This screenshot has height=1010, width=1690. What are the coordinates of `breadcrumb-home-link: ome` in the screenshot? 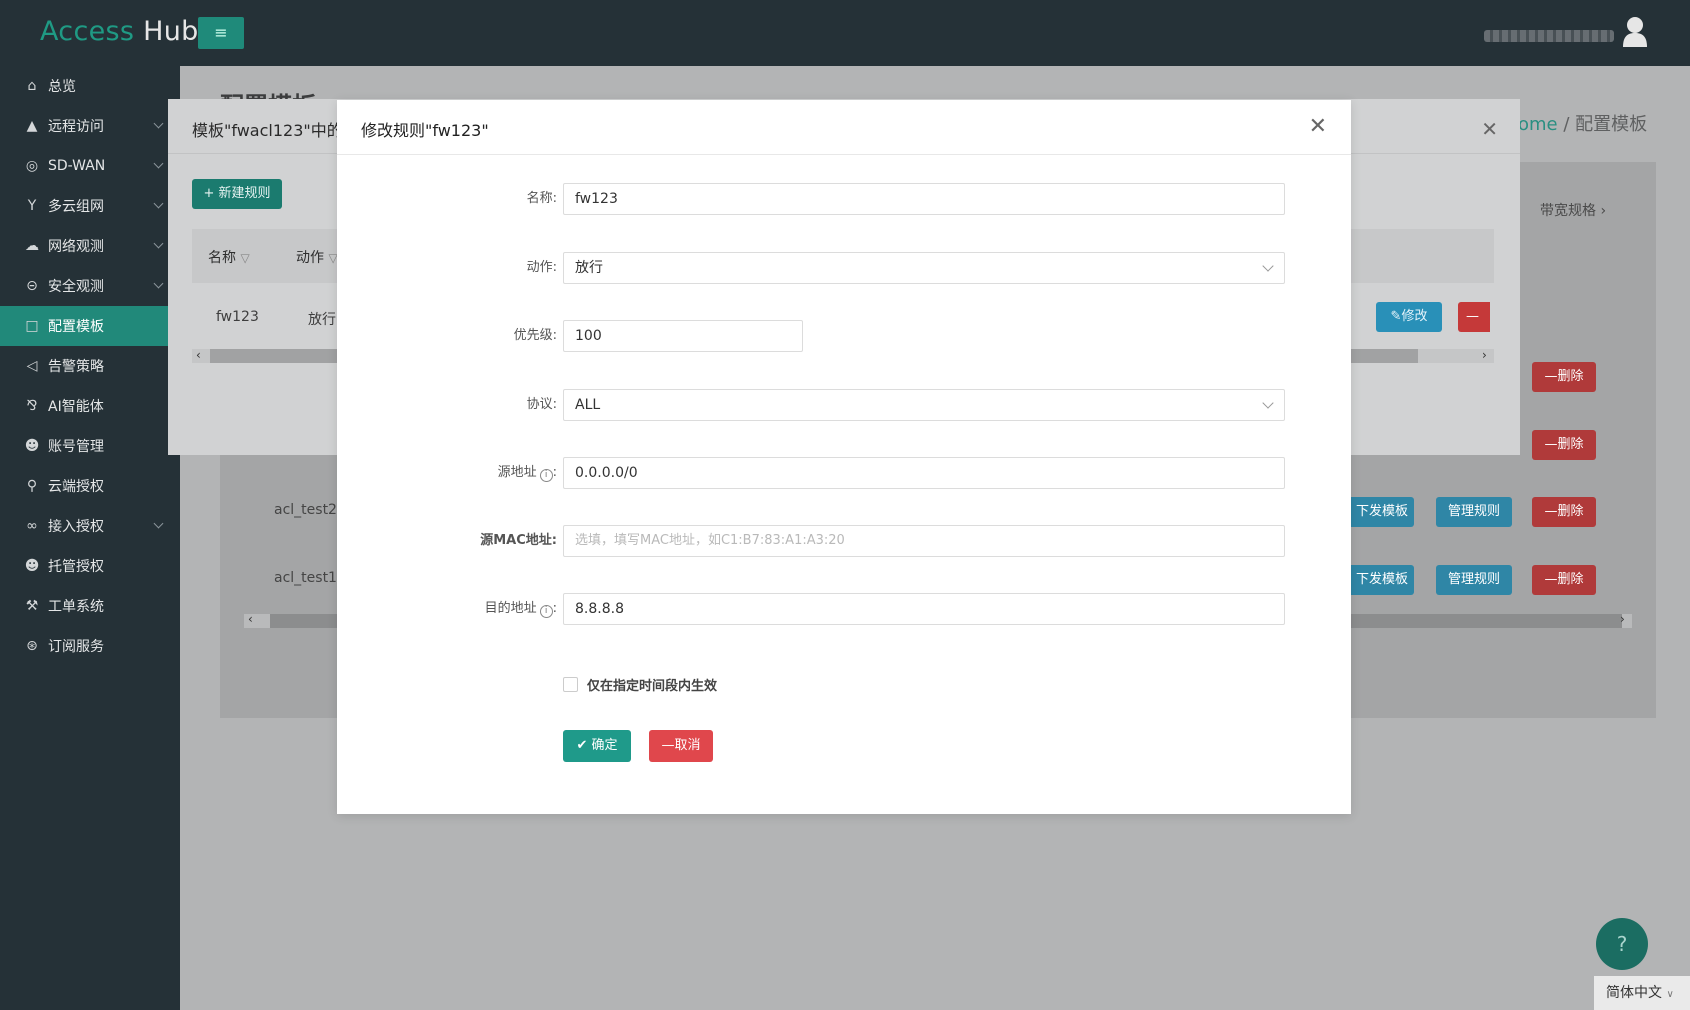 It's located at (1538, 124).